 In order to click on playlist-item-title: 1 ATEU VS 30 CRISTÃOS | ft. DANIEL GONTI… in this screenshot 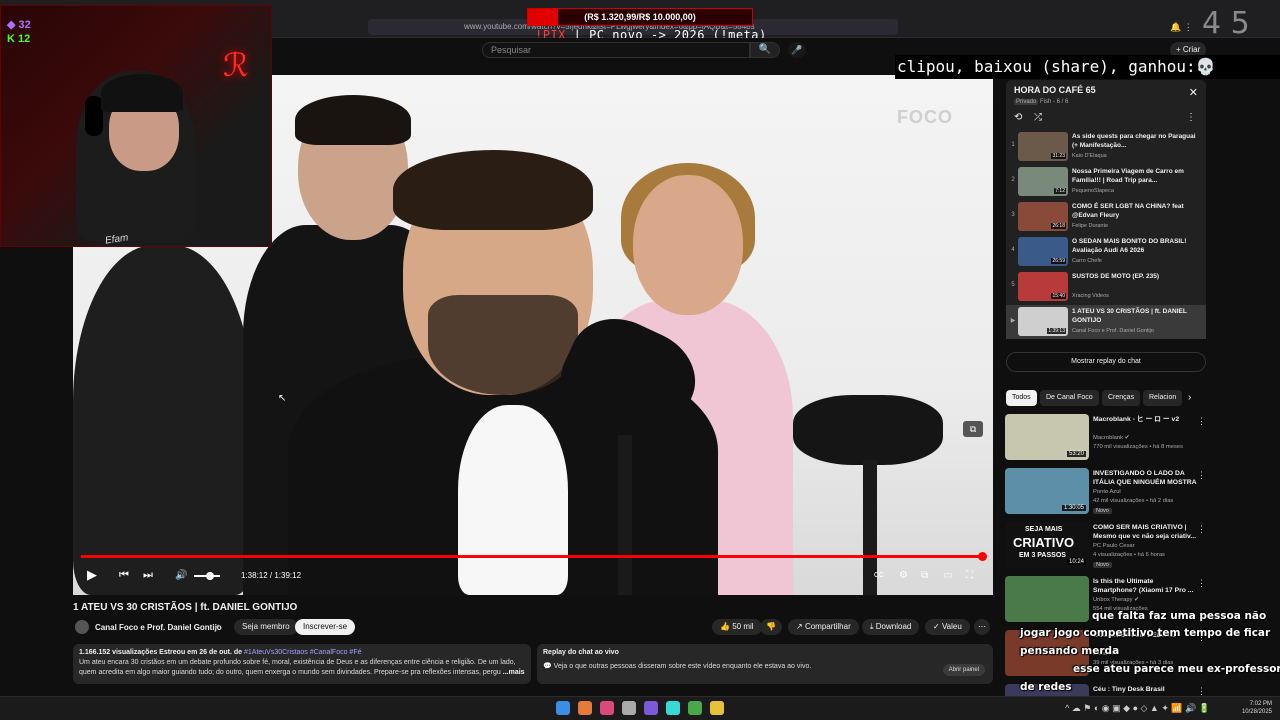, I will do `click(1135, 316)`.